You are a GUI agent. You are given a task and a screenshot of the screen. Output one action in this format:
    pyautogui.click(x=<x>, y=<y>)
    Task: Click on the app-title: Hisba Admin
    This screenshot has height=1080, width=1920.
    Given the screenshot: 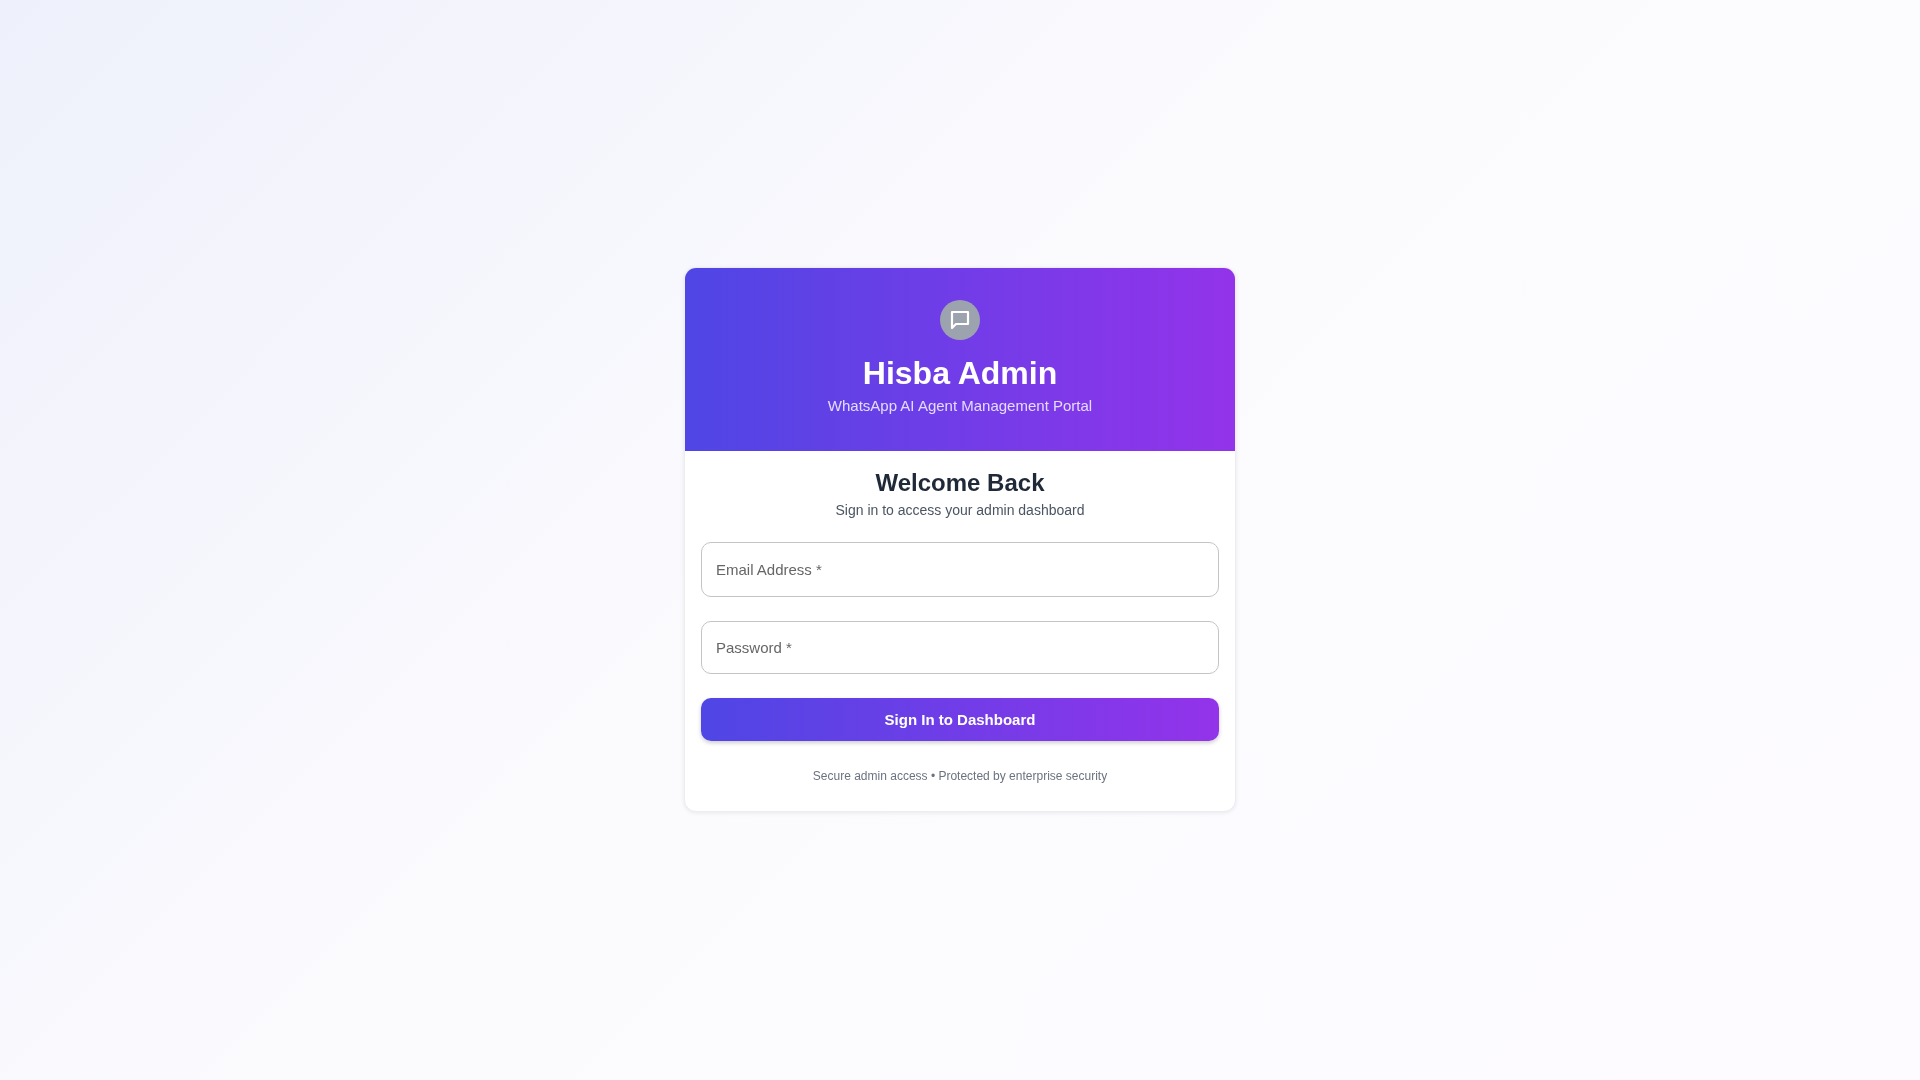 What is the action you would take?
    pyautogui.click(x=960, y=374)
    